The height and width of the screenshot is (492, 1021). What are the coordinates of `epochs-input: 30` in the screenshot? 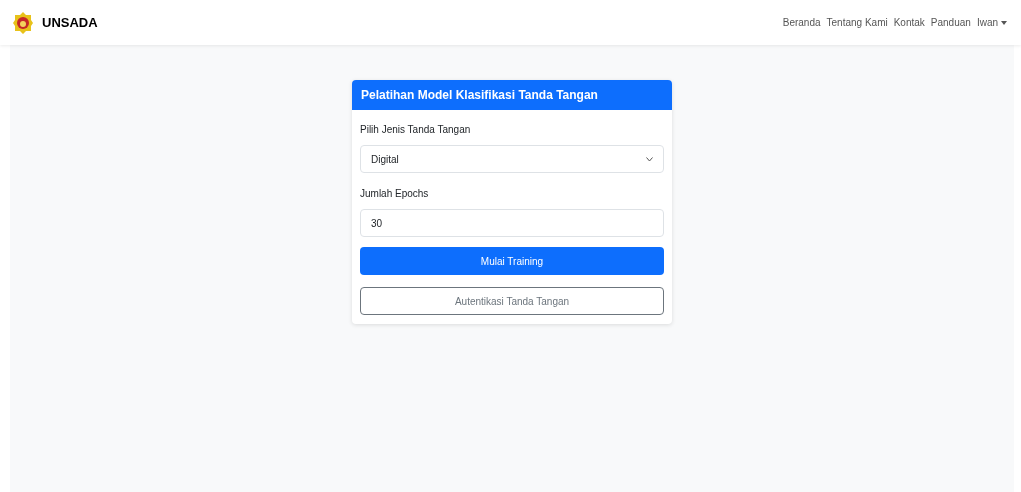 It's located at (512, 223).